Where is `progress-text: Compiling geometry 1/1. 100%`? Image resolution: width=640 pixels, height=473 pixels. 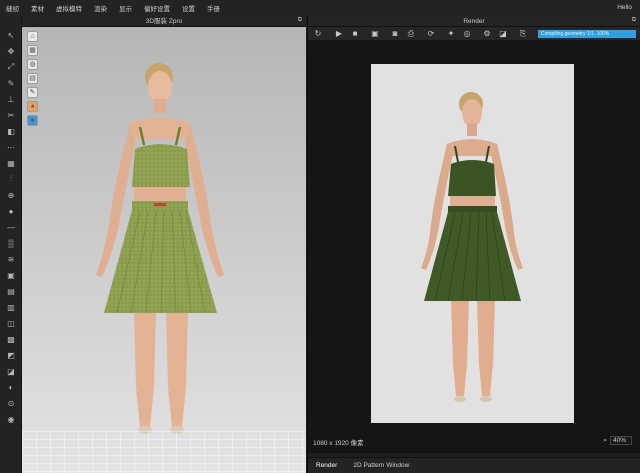 progress-text: Compiling geometry 1/1. 100% is located at coordinates (575, 34).